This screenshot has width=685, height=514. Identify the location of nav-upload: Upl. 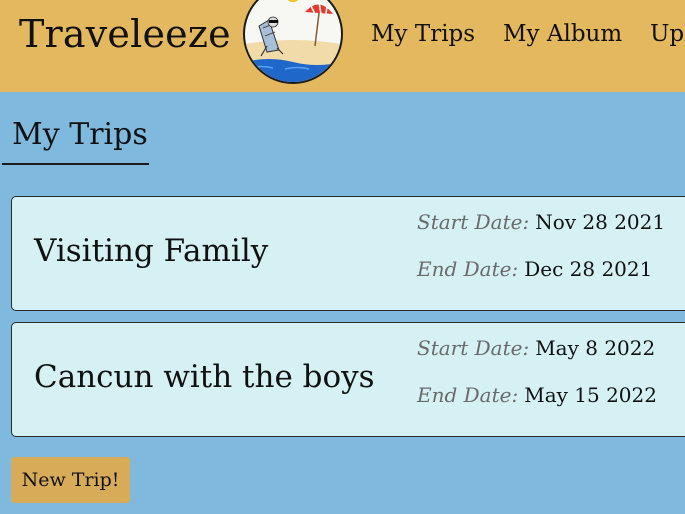
(667, 34).